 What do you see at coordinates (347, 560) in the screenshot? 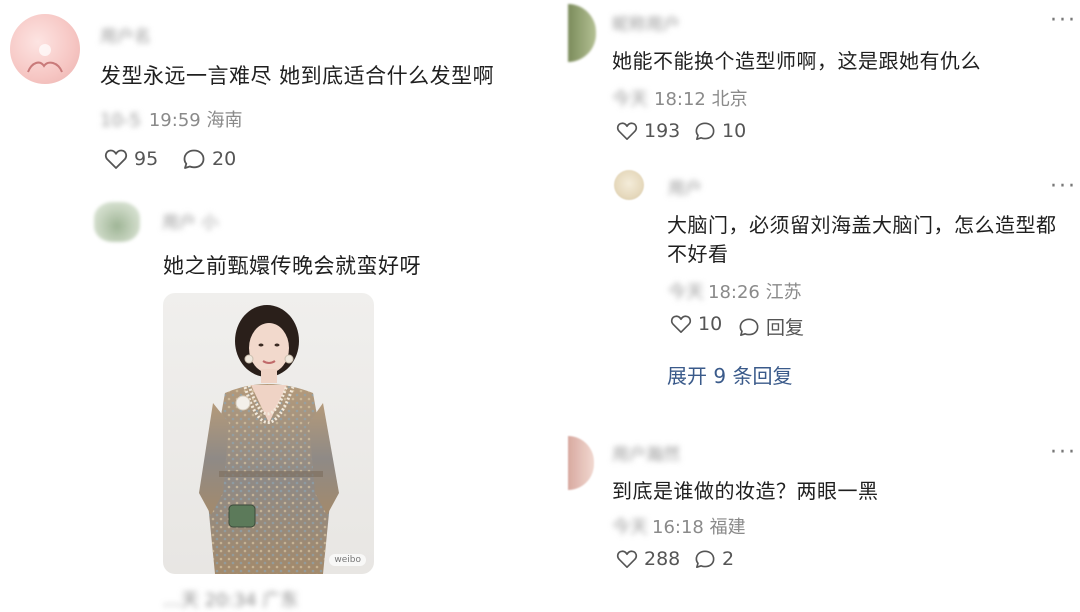
I see `watermark-badge: weibo` at bounding box center [347, 560].